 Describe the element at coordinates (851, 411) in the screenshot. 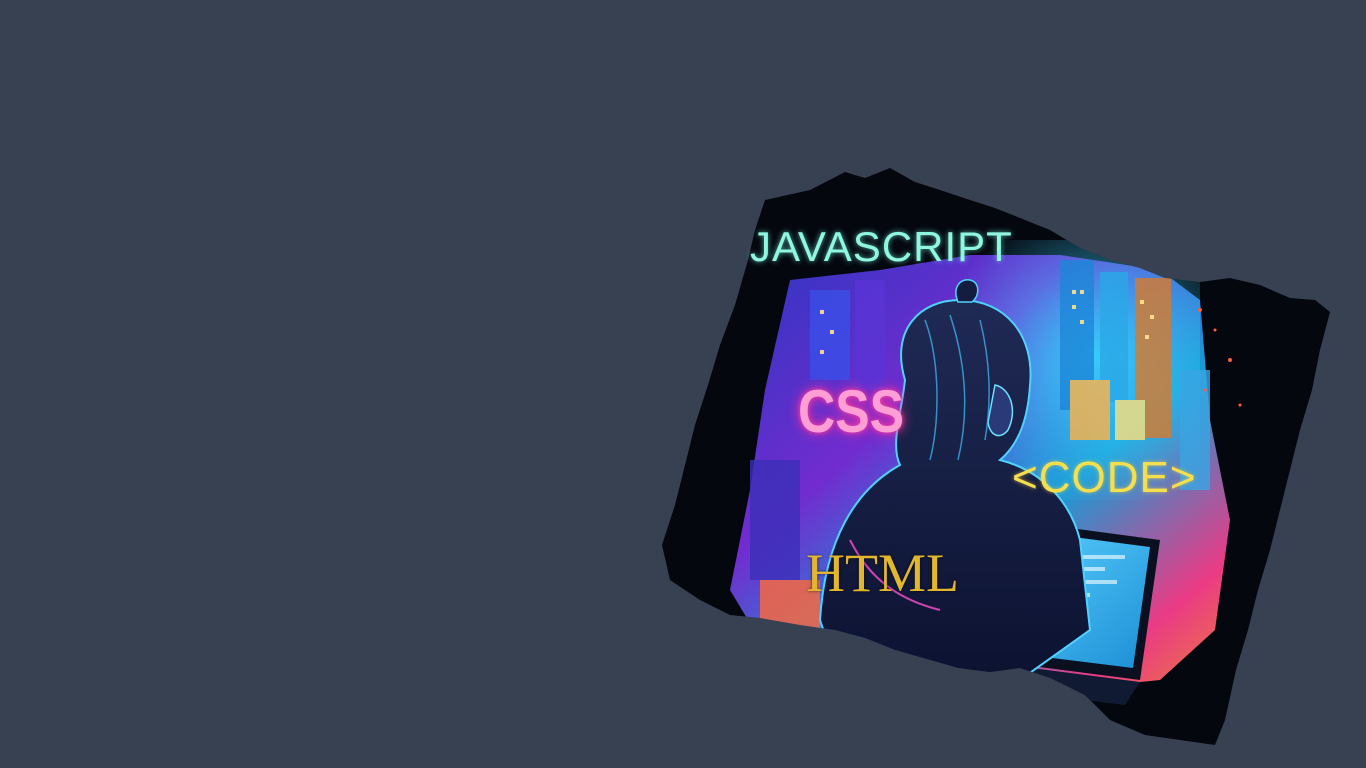

I see `css-label: CSS` at that location.